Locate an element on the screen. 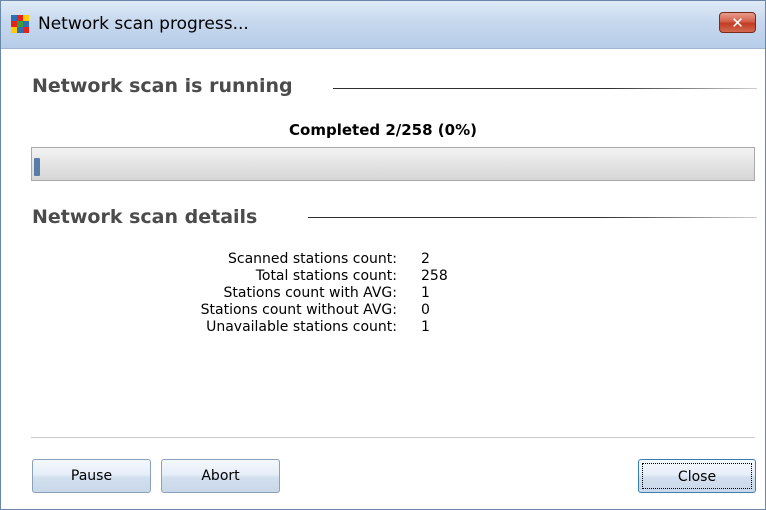  pause-button: Pause is located at coordinates (91, 476).